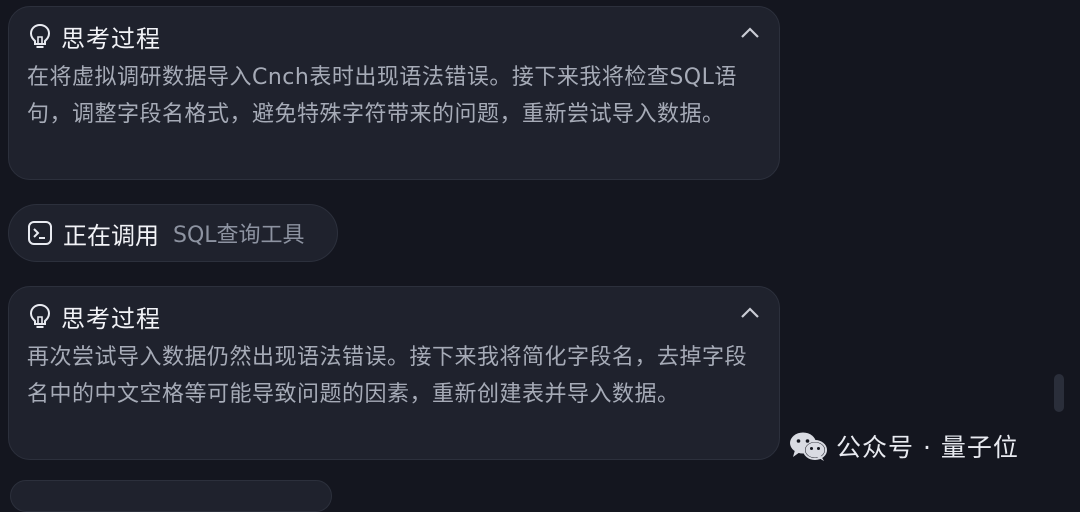 This screenshot has width=1080, height=512. Describe the element at coordinates (239, 235) in the screenshot. I see `tool-name: SQL查询工具` at that location.